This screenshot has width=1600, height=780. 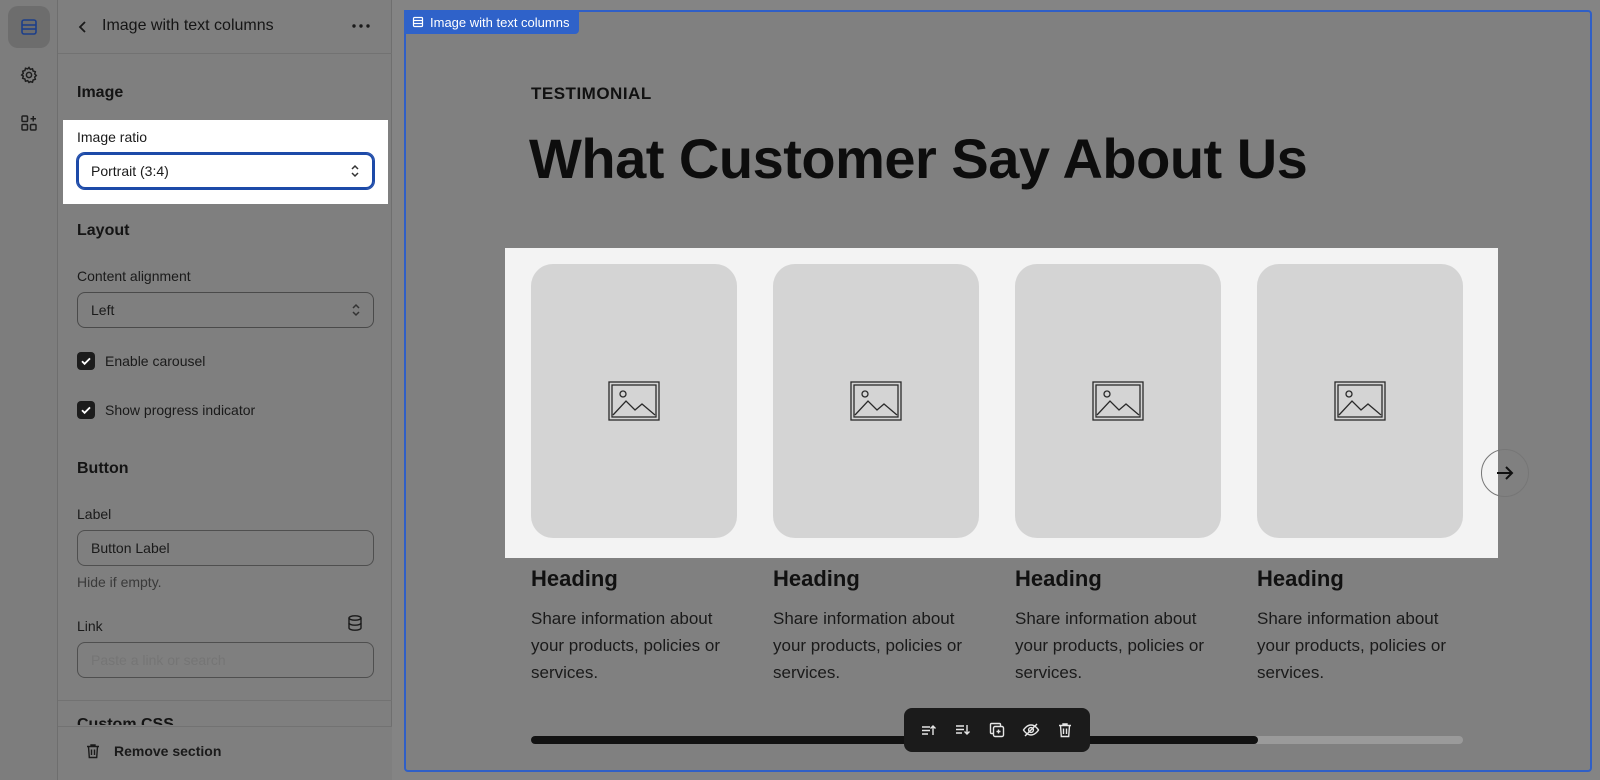 What do you see at coordinates (894, 740) in the screenshot?
I see `carousel-progress-fill` at bounding box center [894, 740].